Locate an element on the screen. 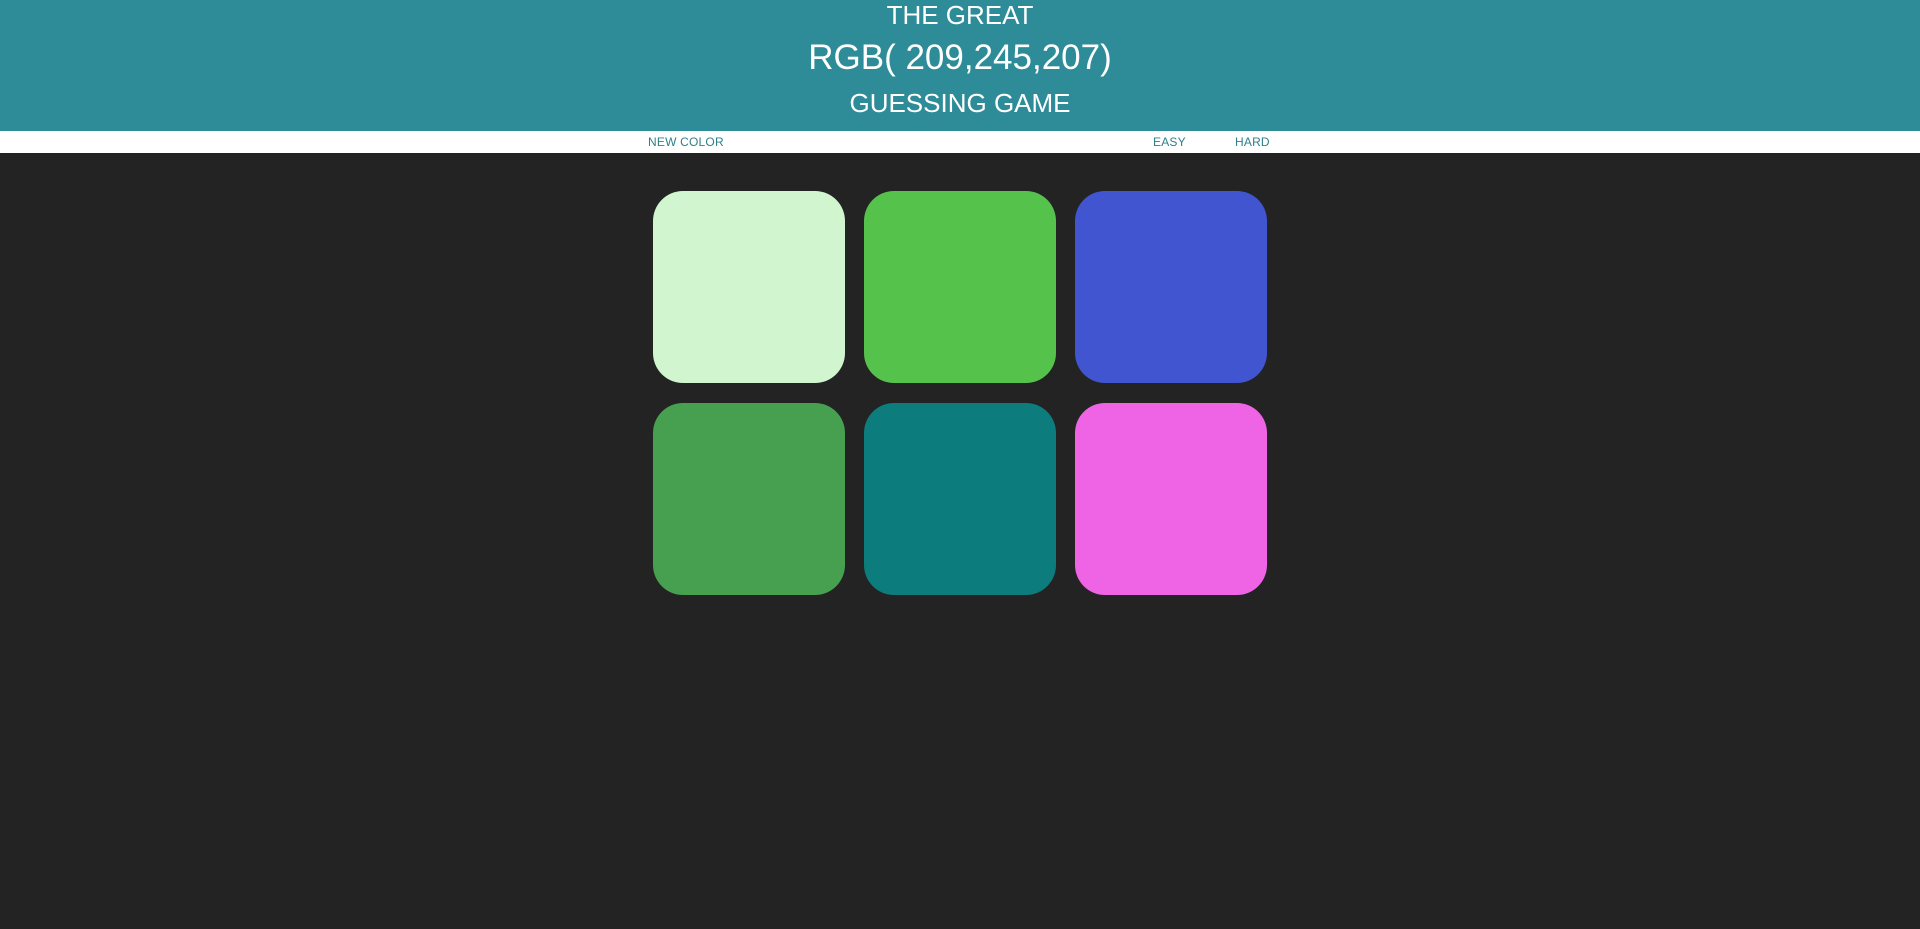  rgb-target-display: RGB( 209,245,207) is located at coordinates (960, 57).